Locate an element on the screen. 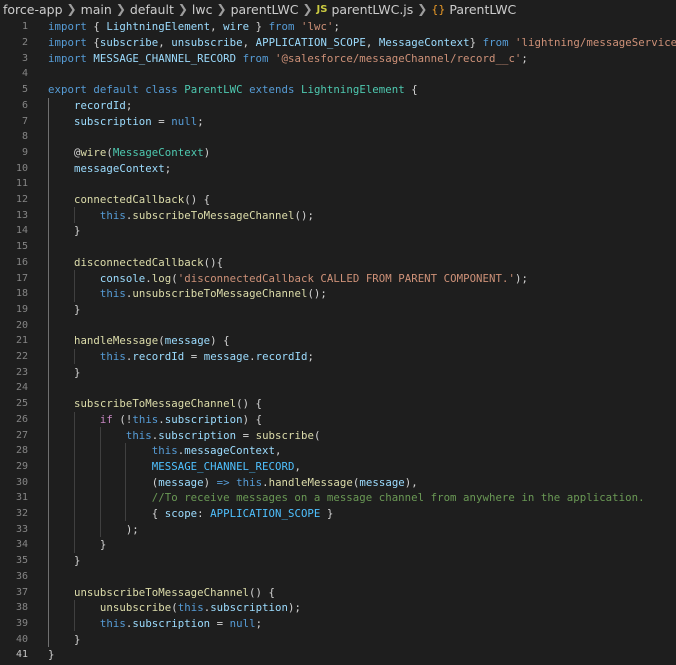 The width and height of the screenshot is (676, 665). code-line: 24 is located at coordinates (338, 388).